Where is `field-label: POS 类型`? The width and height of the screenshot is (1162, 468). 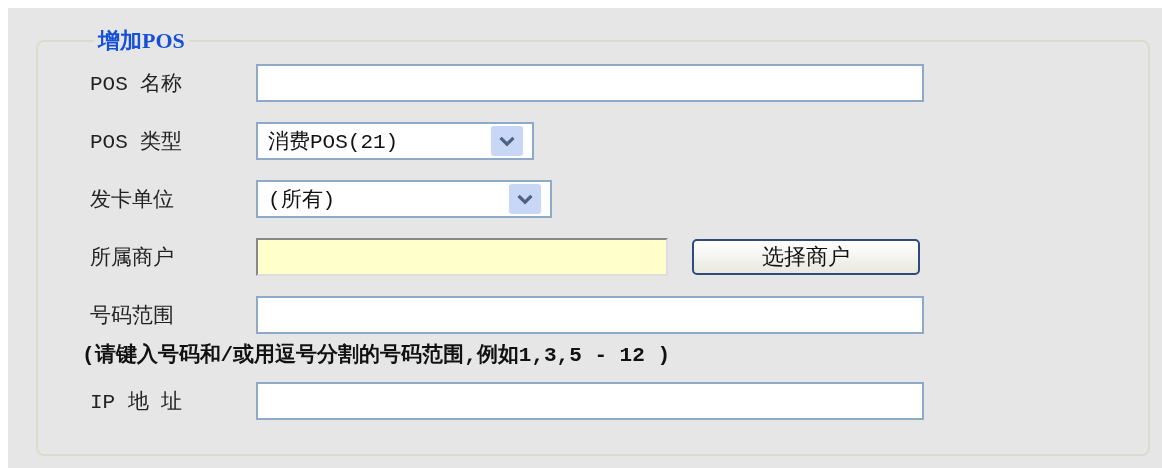
field-label: POS 类型 is located at coordinates (137, 142).